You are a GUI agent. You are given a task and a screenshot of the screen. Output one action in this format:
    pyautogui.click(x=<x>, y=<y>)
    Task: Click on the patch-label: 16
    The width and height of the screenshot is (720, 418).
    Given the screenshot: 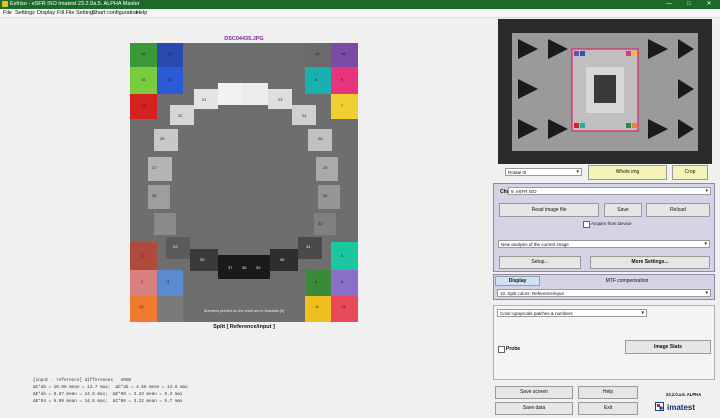 What is the action you would take?
    pyautogui.click(x=143, y=53)
    